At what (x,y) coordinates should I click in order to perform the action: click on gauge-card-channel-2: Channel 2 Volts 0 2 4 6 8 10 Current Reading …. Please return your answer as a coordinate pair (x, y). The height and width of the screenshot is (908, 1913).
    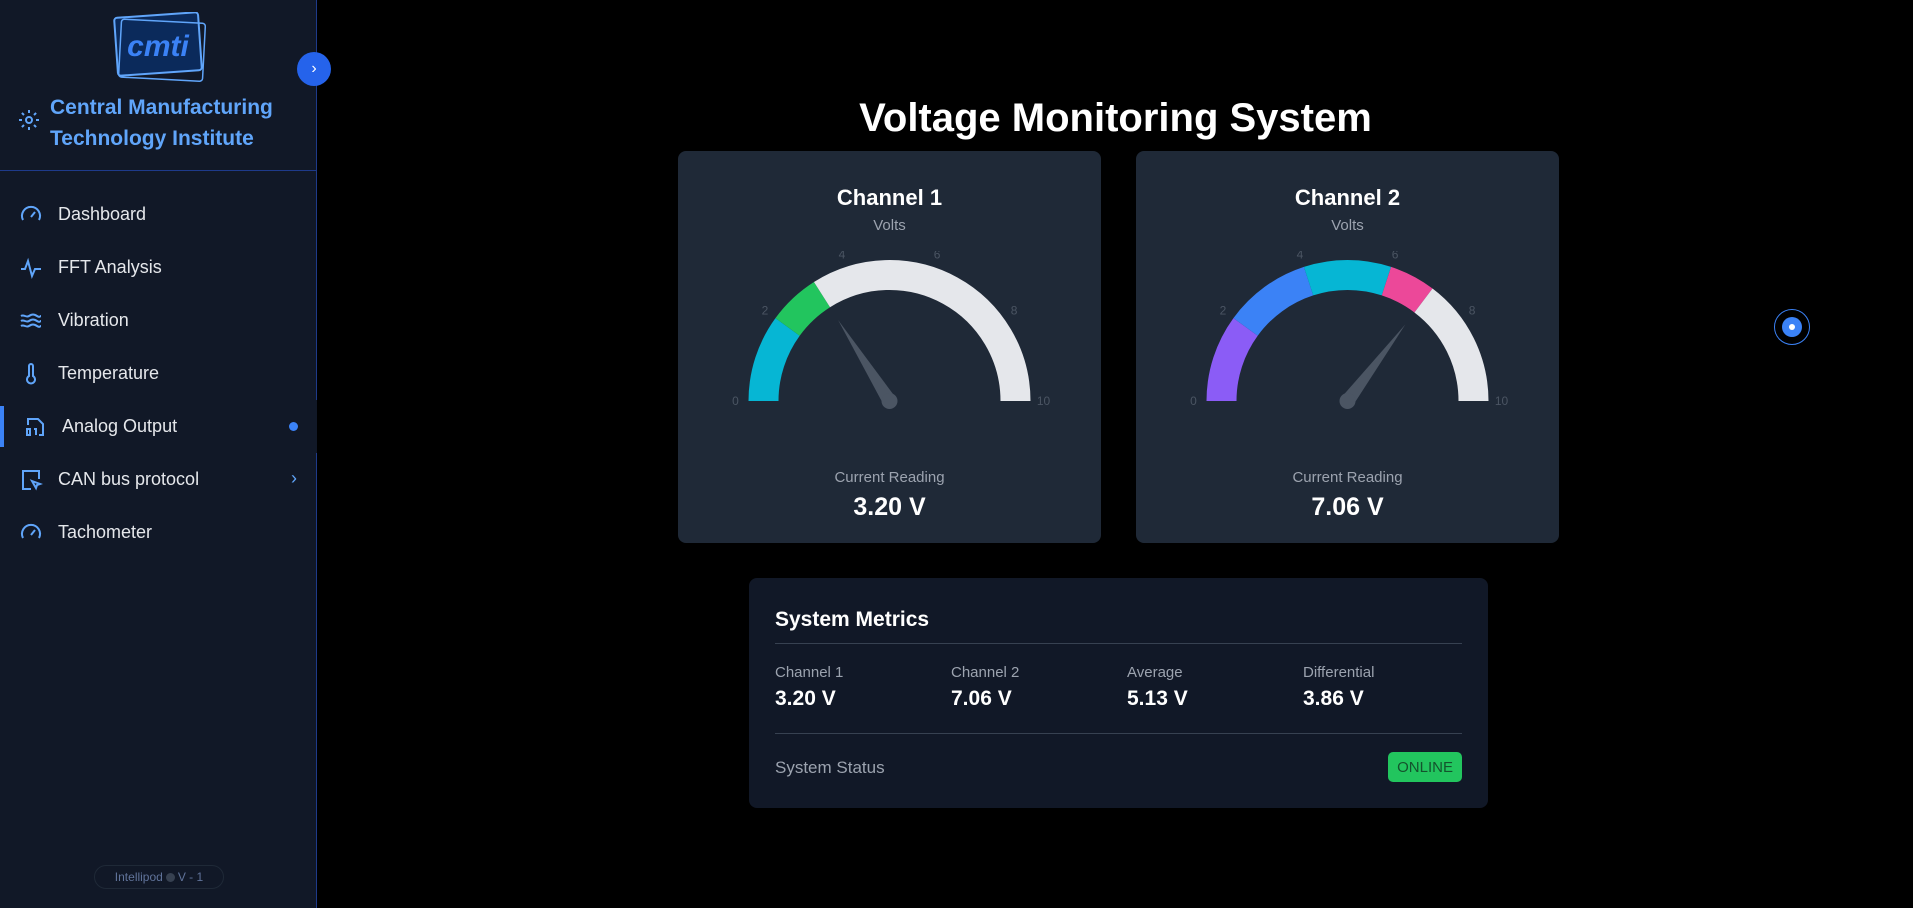
    Looking at the image, I should click on (1347, 347).